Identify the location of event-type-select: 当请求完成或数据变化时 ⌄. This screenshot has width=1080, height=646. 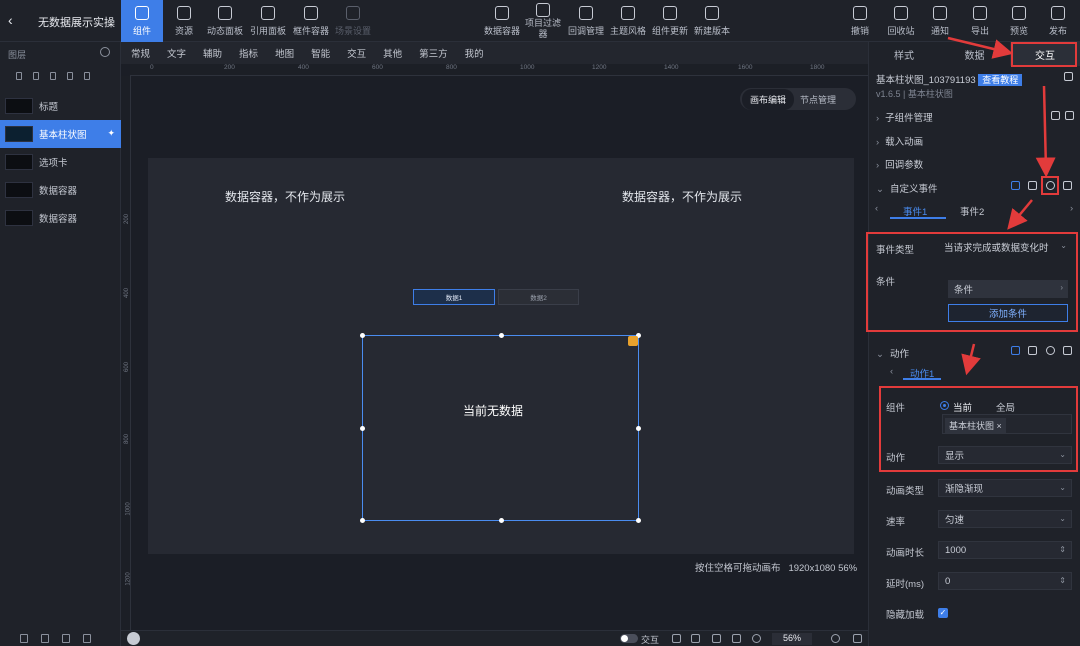
(1005, 247).